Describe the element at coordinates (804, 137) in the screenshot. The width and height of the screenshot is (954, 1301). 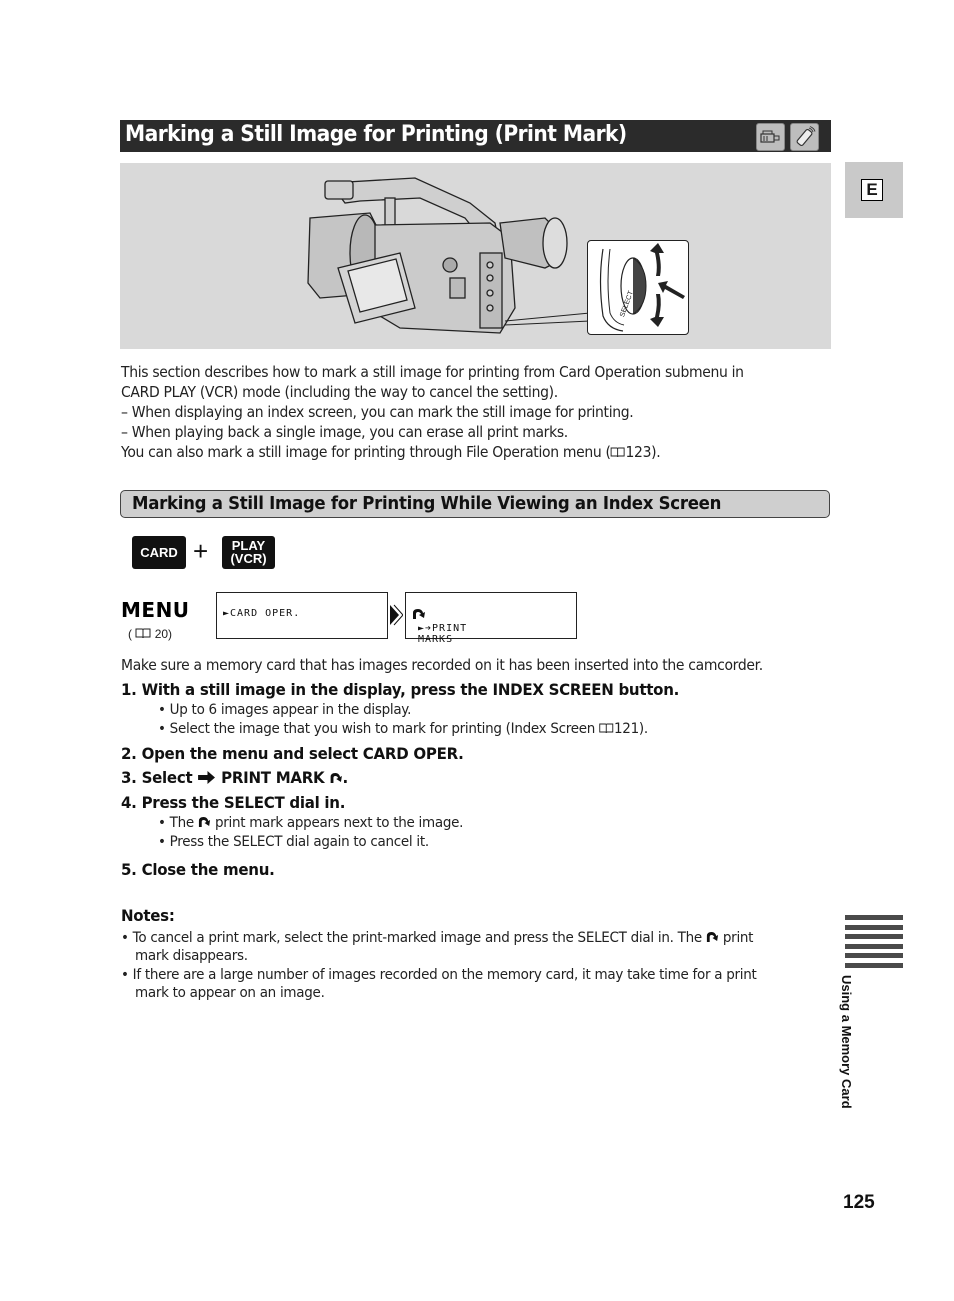
I see `remote-control-icon` at that location.